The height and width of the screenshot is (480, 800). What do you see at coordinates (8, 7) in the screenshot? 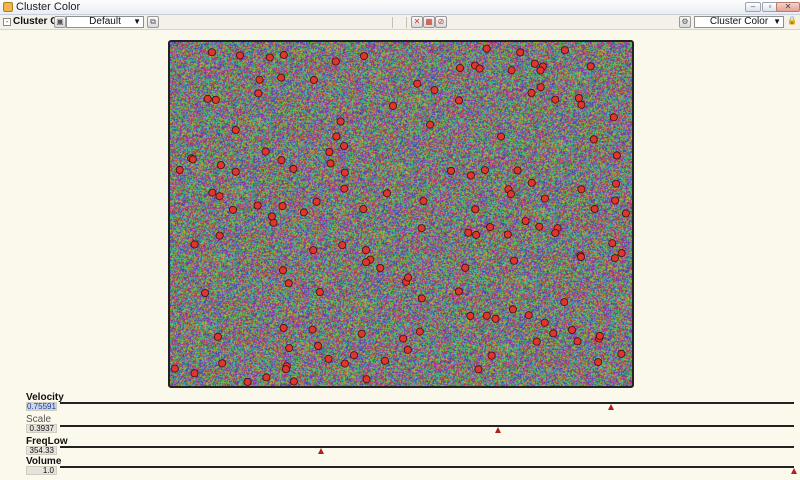
I see `app-icon` at bounding box center [8, 7].